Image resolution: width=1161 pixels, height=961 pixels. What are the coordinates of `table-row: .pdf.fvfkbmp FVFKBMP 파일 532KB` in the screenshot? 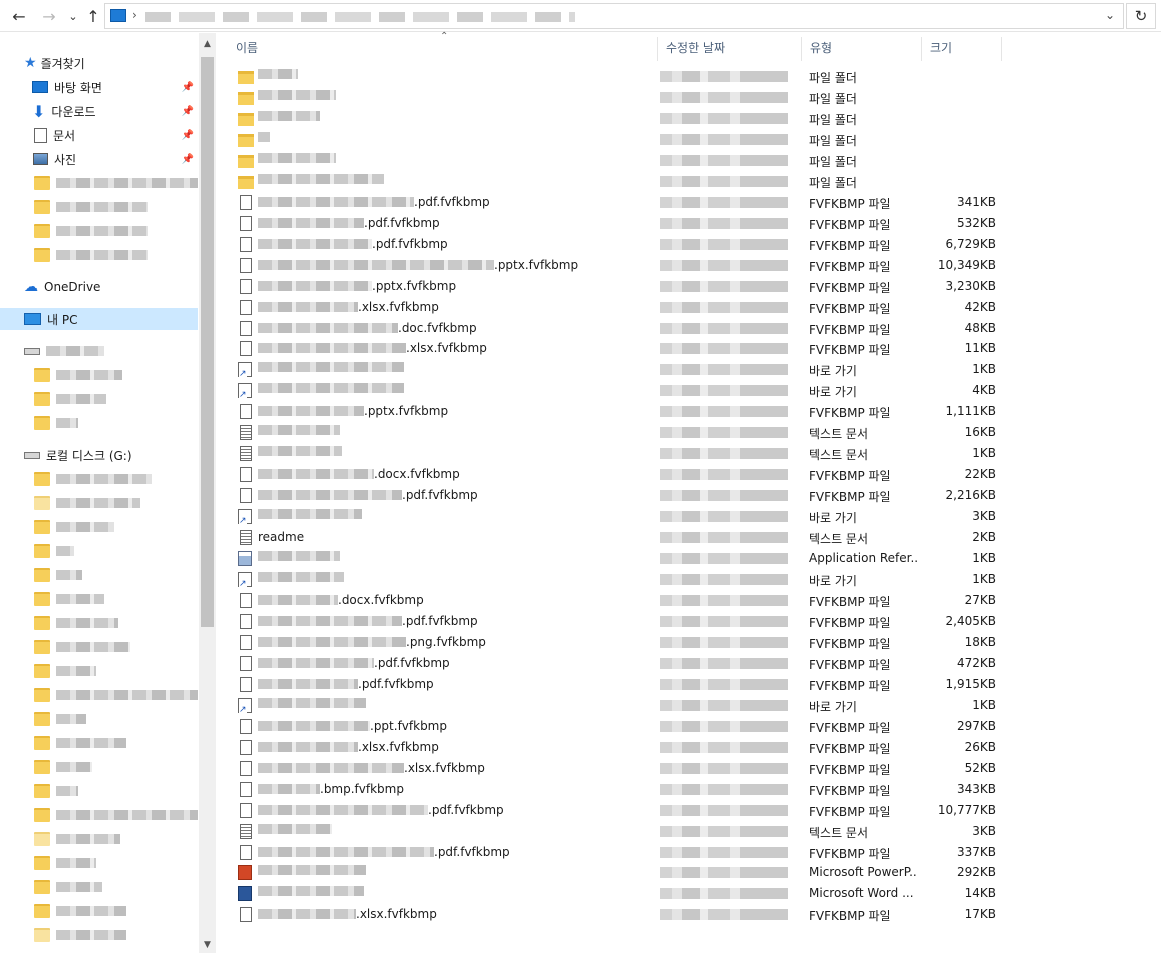 It's located at (618, 223).